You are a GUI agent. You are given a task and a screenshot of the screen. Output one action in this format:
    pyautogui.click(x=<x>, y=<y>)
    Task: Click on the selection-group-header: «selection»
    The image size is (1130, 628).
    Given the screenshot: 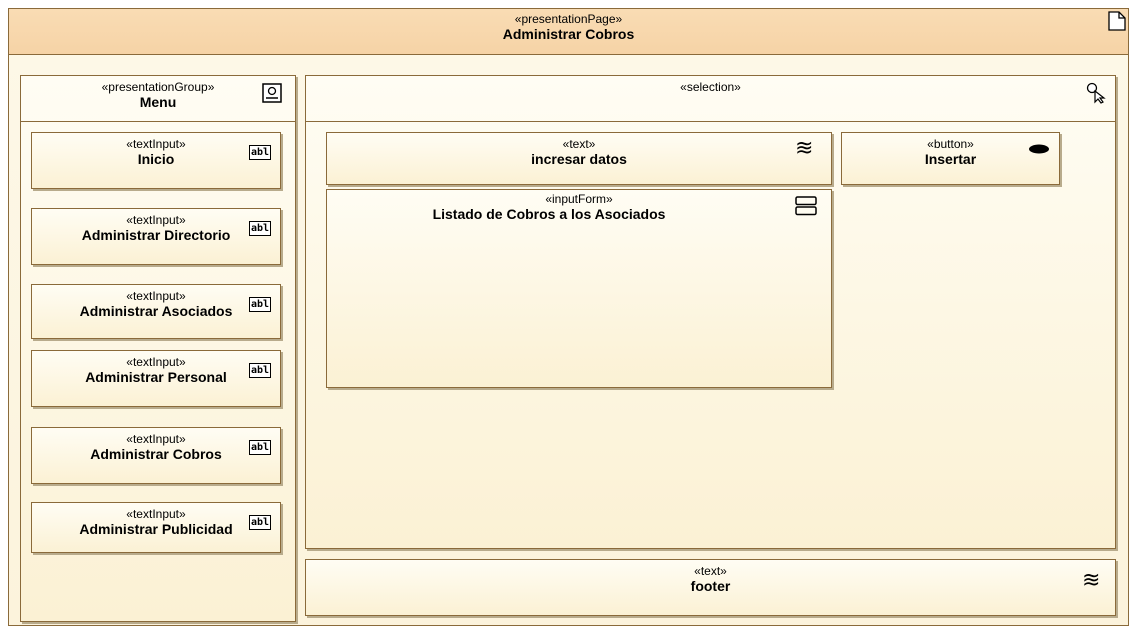 What is the action you would take?
    pyautogui.click(x=710, y=99)
    